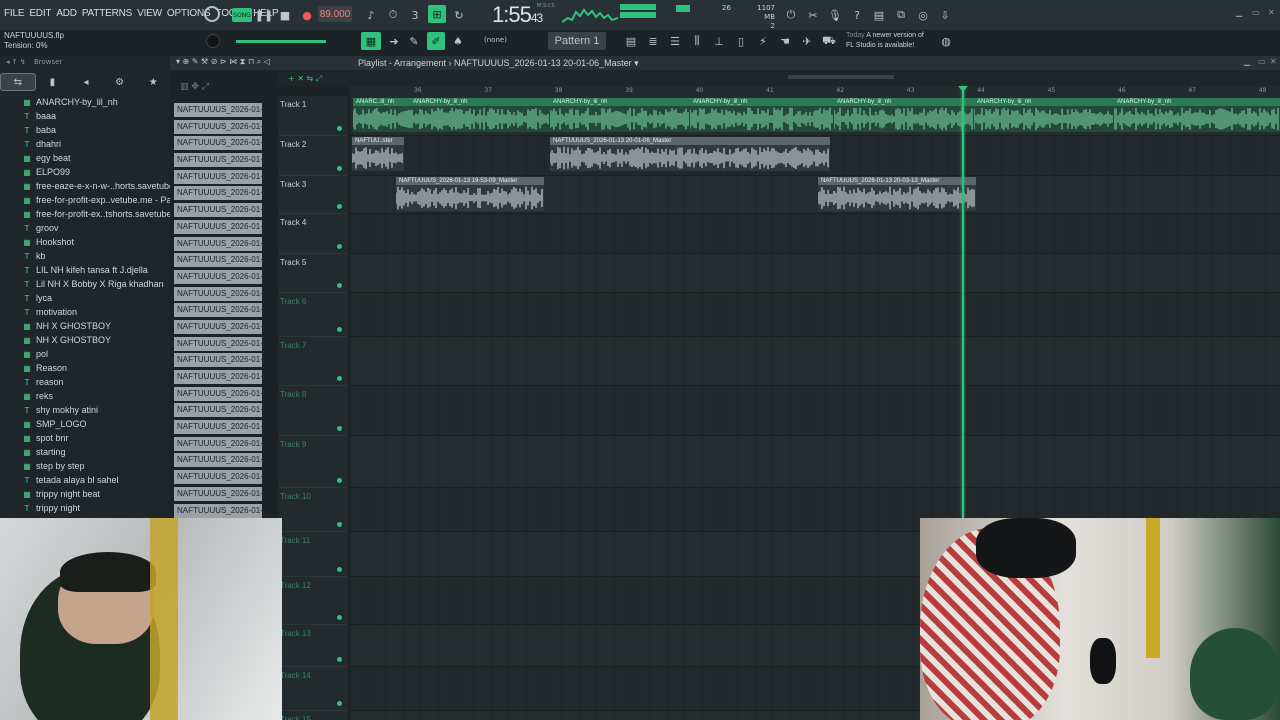  What do you see at coordinates (394, 41) in the screenshot?
I see `arrow-right-icon: ➜` at bounding box center [394, 41].